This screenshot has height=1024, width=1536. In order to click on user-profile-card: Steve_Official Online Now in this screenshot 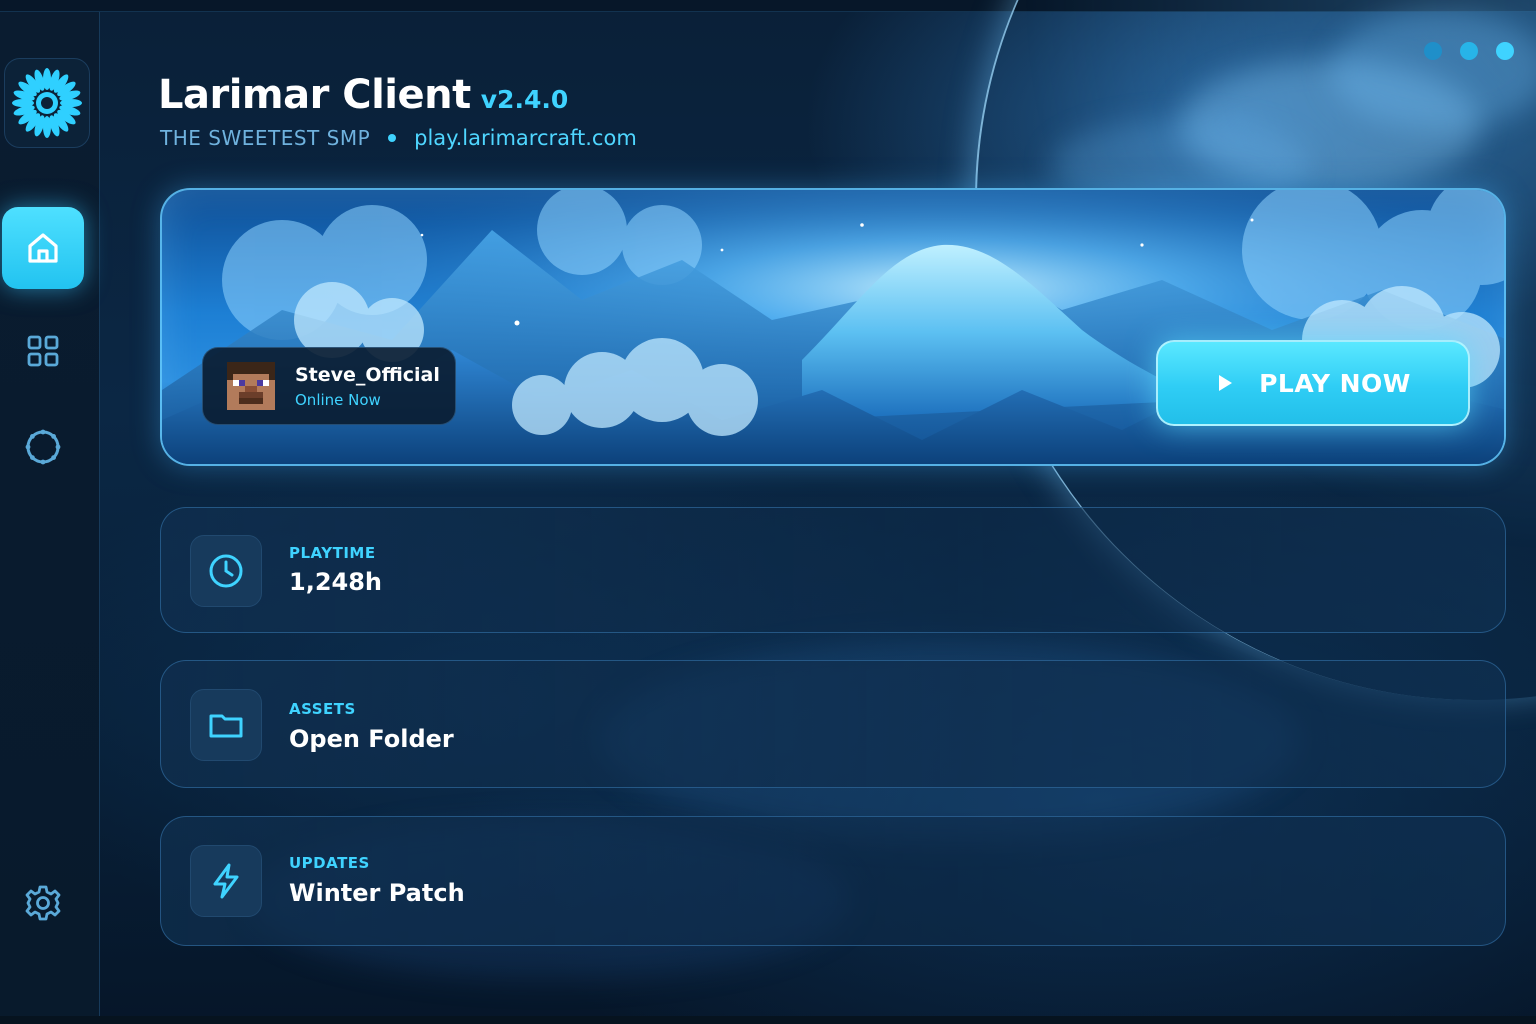, I will do `click(329, 386)`.